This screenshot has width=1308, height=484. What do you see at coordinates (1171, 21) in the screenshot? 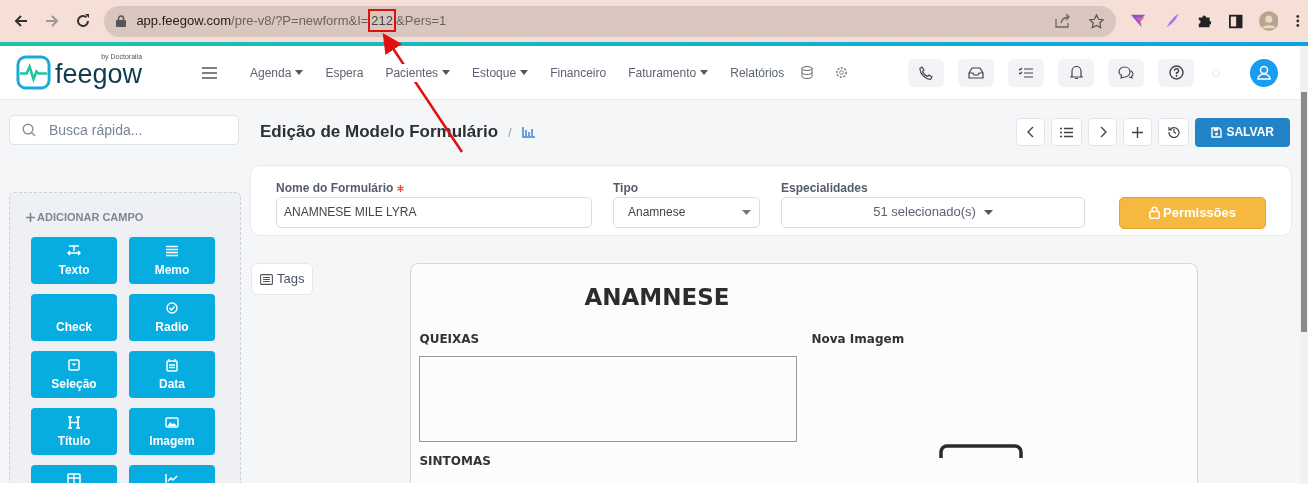
I see `feather-icon` at bounding box center [1171, 21].